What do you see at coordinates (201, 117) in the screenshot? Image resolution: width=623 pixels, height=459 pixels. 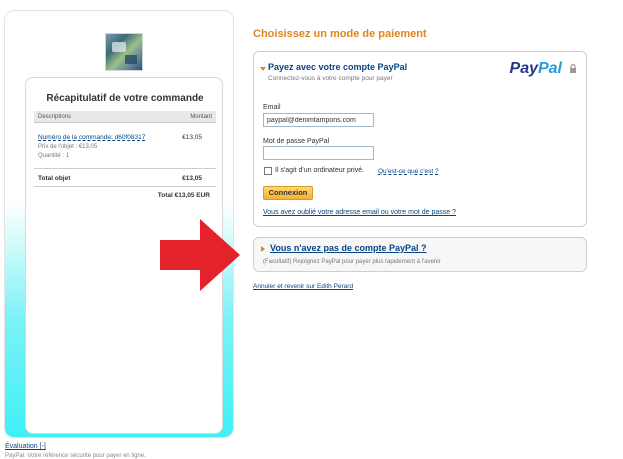 I see `col-amount: Montant` at bounding box center [201, 117].